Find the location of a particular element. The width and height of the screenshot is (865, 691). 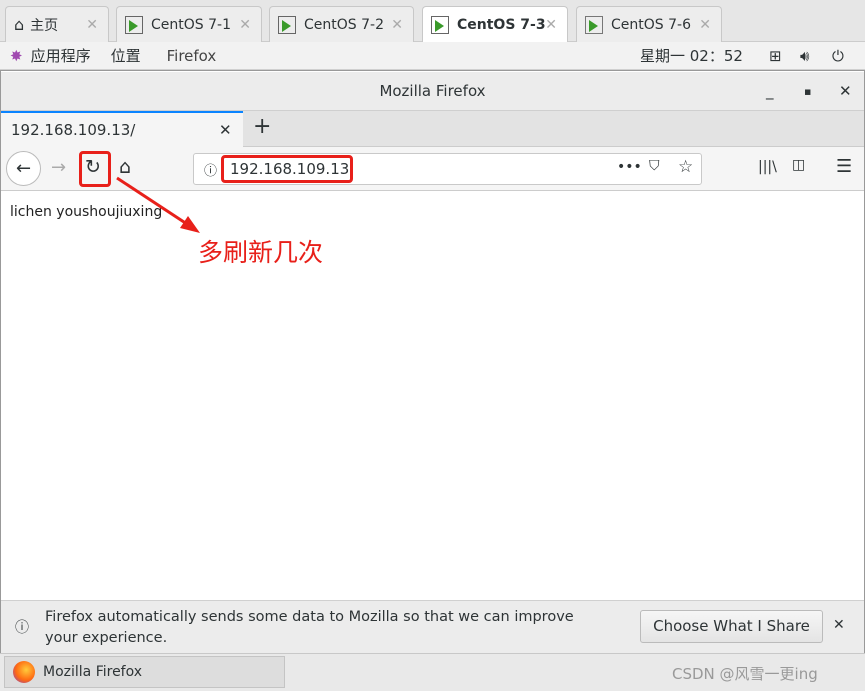

firefox-icon is located at coordinates (24, 672).